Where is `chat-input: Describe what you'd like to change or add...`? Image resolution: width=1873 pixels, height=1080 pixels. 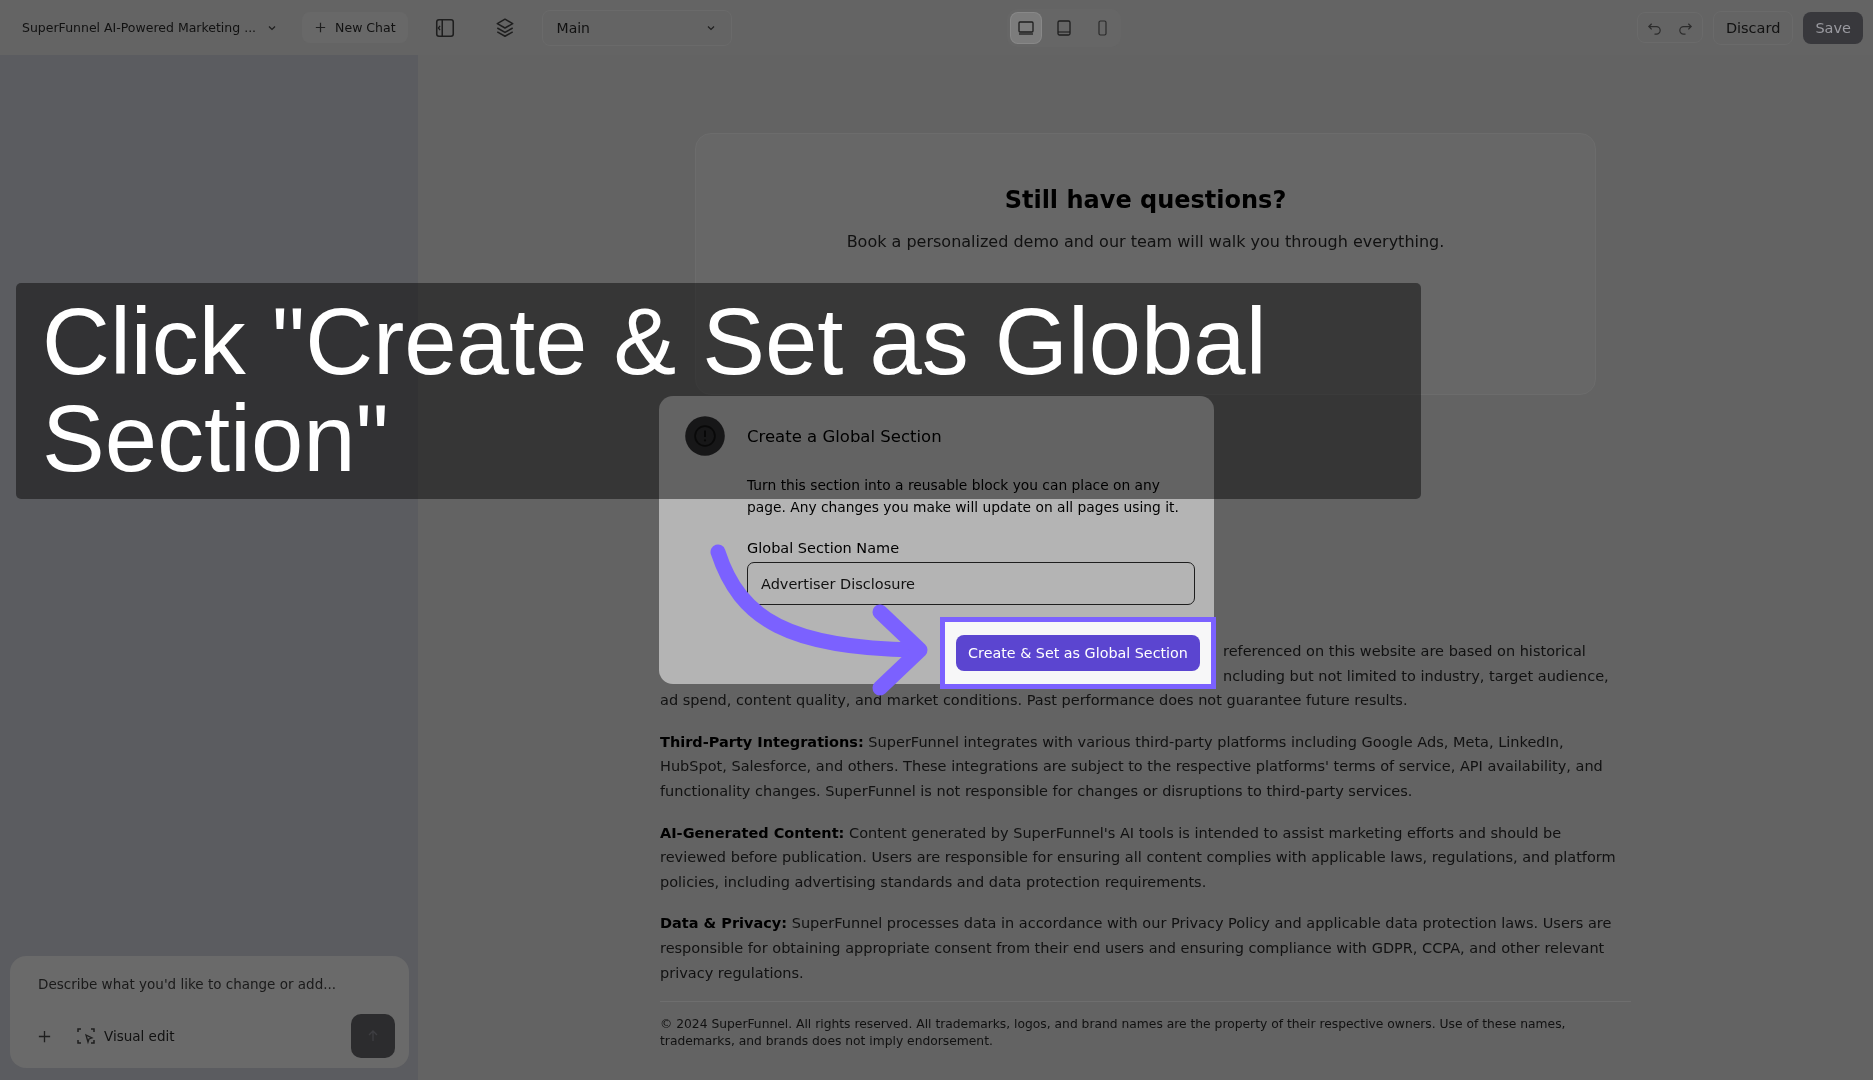 chat-input: Describe what you'd like to change or add... is located at coordinates (211, 984).